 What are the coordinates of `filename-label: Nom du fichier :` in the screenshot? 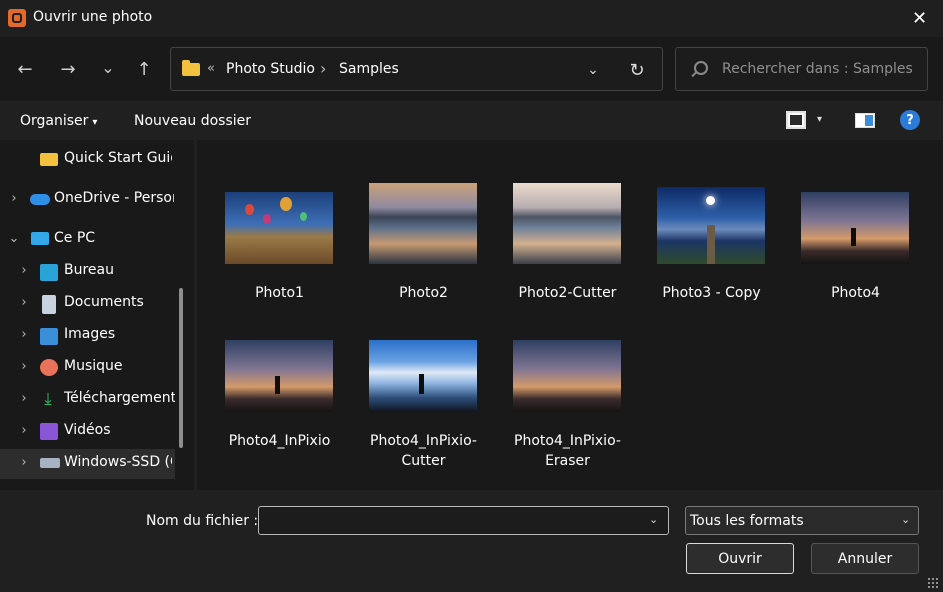 It's located at (202, 521).